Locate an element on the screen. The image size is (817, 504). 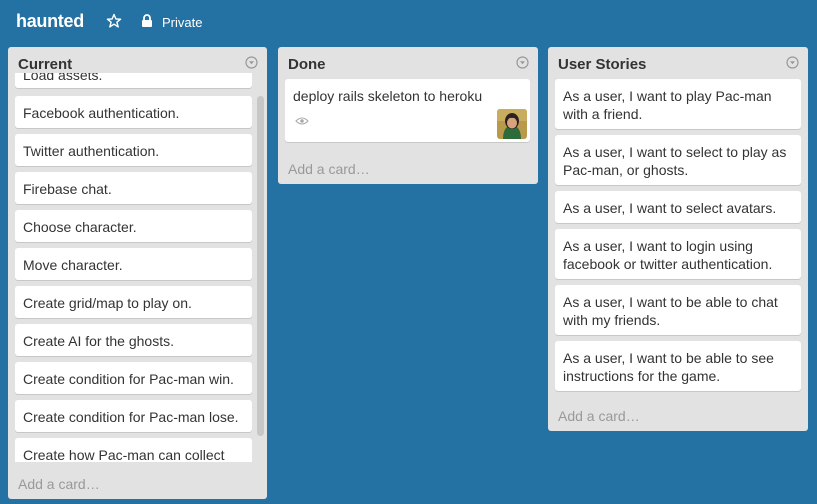
scrollbar is located at coordinates (260, 266).